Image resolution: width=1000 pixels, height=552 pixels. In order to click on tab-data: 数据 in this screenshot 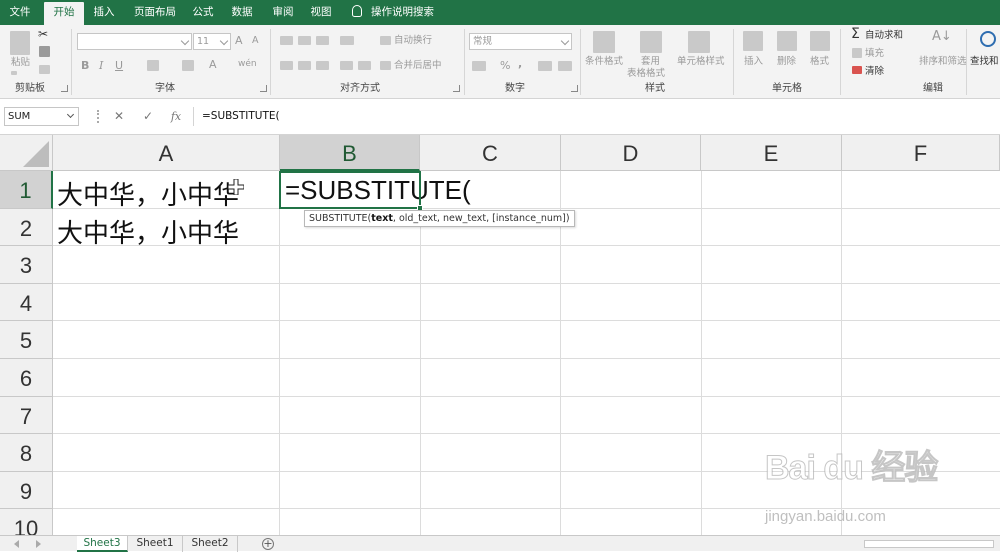, I will do `click(242, 12)`.